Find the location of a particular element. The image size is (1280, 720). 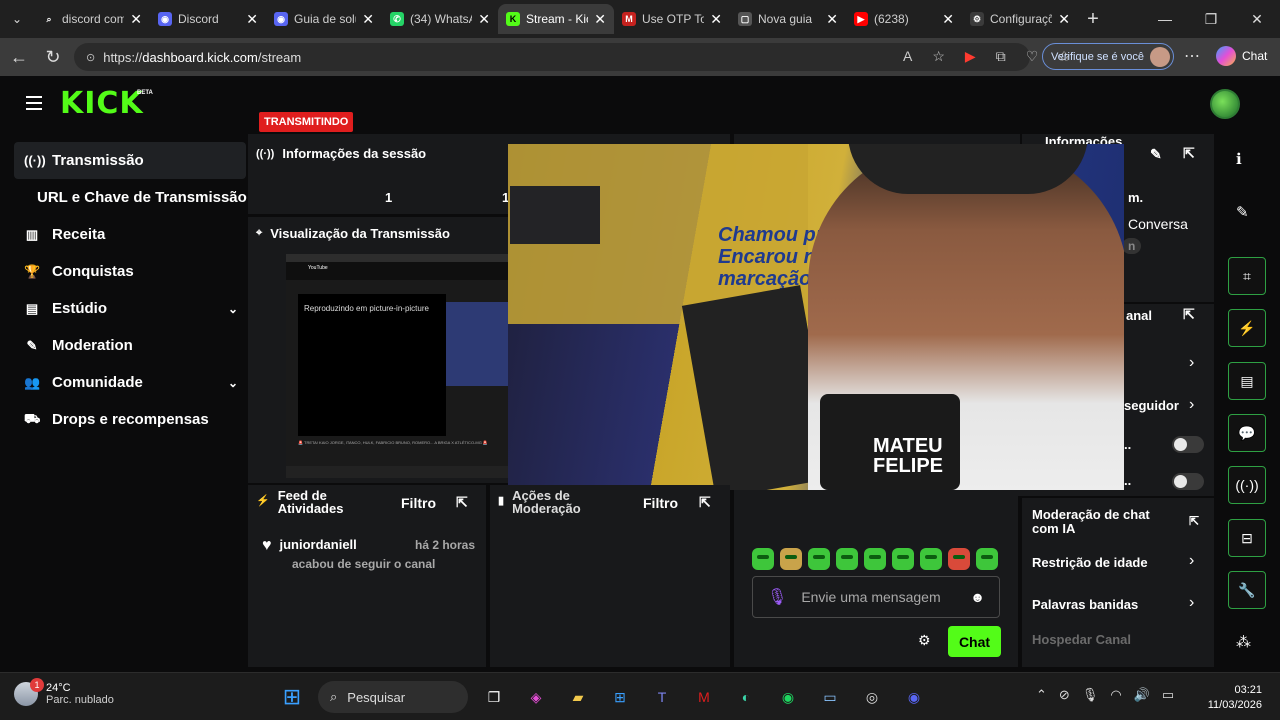

moderation-popout-icon: ⇱ is located at coordinates (705, 502).